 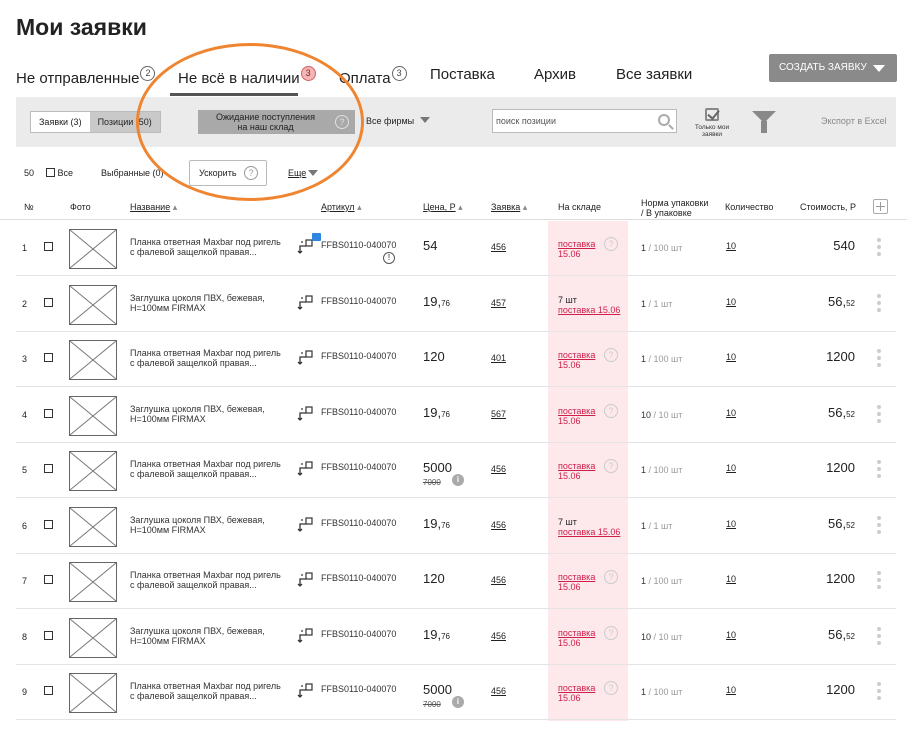 What do you see at coordinates (498, 358) in the screenshot?
I see `order-link: 401` at bounding box center [498, 358].